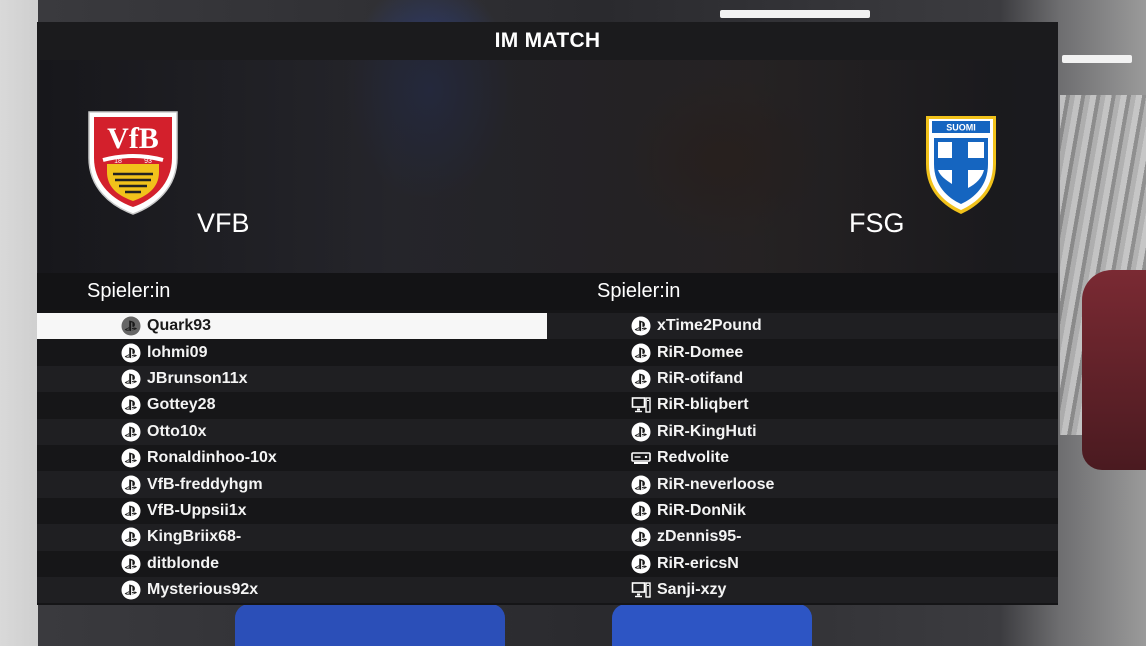 This screenshot has width=1146, height=646. I want to click on player-row: Ronaldinhoo-10x, so click(292, 458).